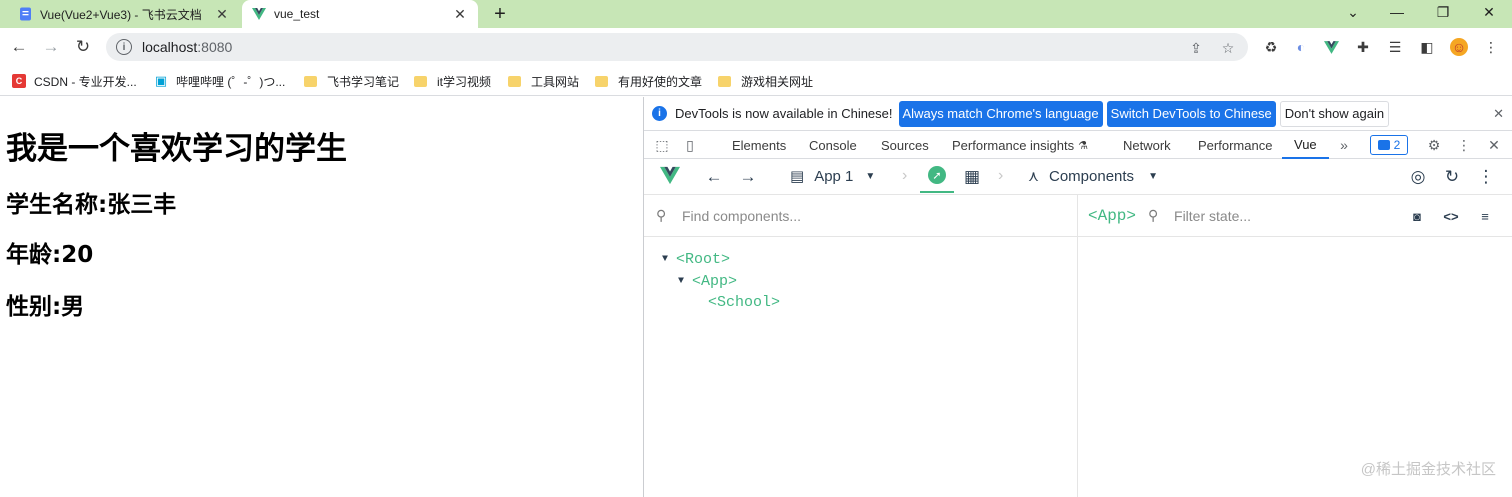  What do you see at coordinates (1427, 47) in the screenshot?
I see `side-panel-icon: ◧` at bounding box center [1427, 47].